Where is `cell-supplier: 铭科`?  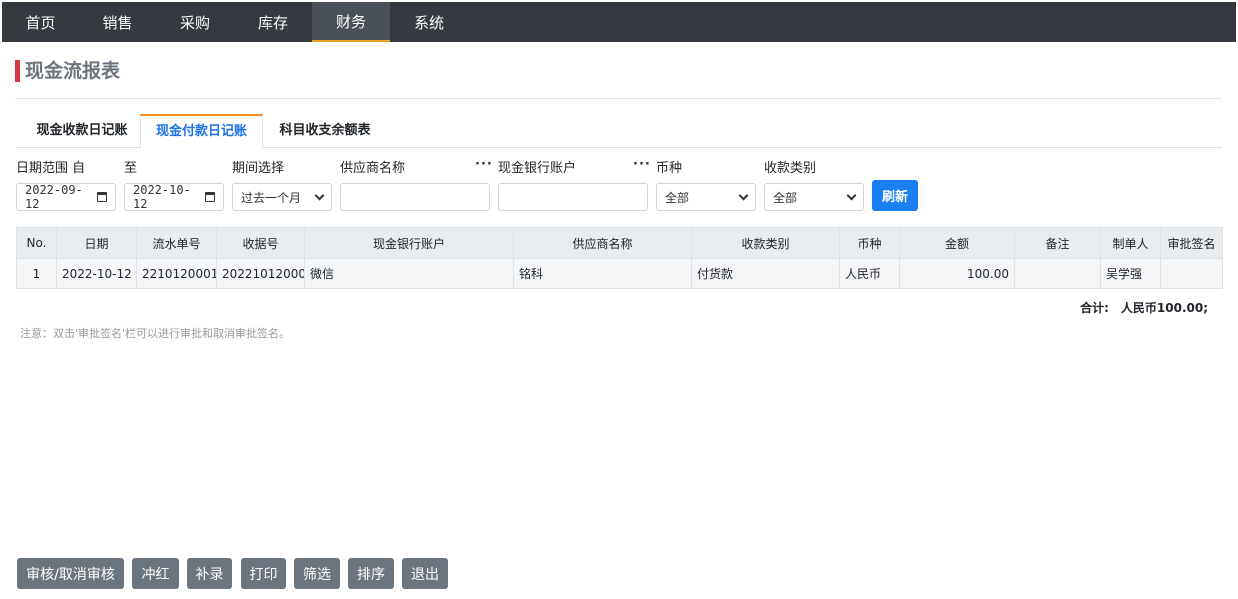 cell-supplier: 铭科 is located at coordinates (602, 273).